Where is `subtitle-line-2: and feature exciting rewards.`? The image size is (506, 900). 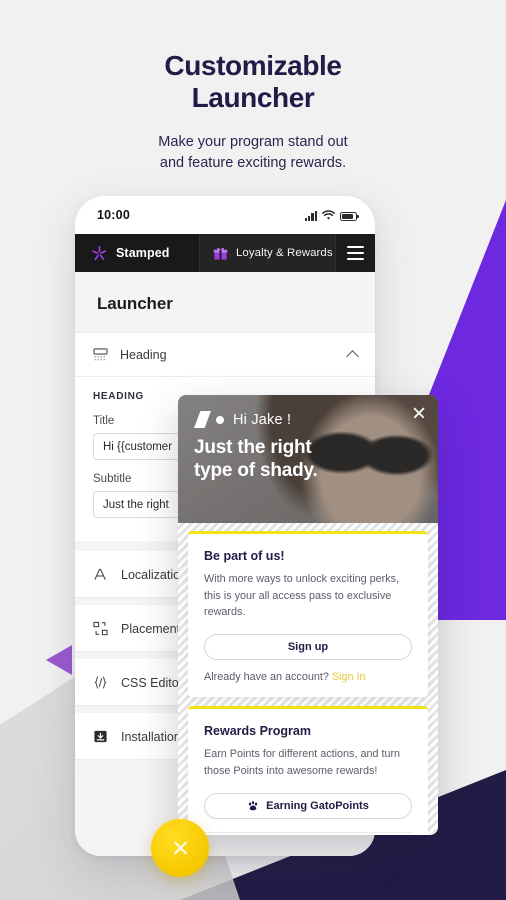 subtitle-line-2: and feature exciting rewards. is located at coordinates (253, 162).